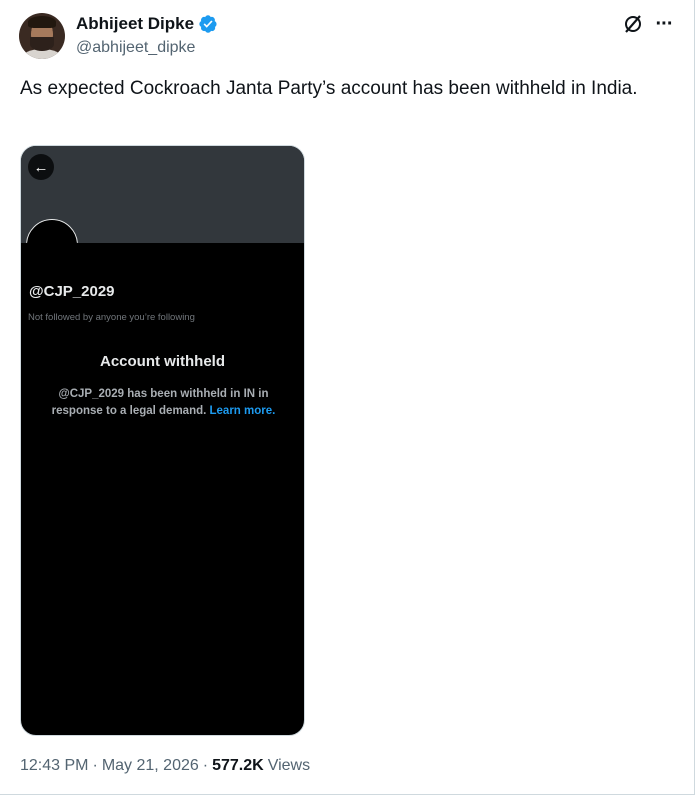 The image size is (700, 797). Describe the element at coordinates (54, 766) in the screenshot. I see `tweet-time: 12:43 PM` at that location.